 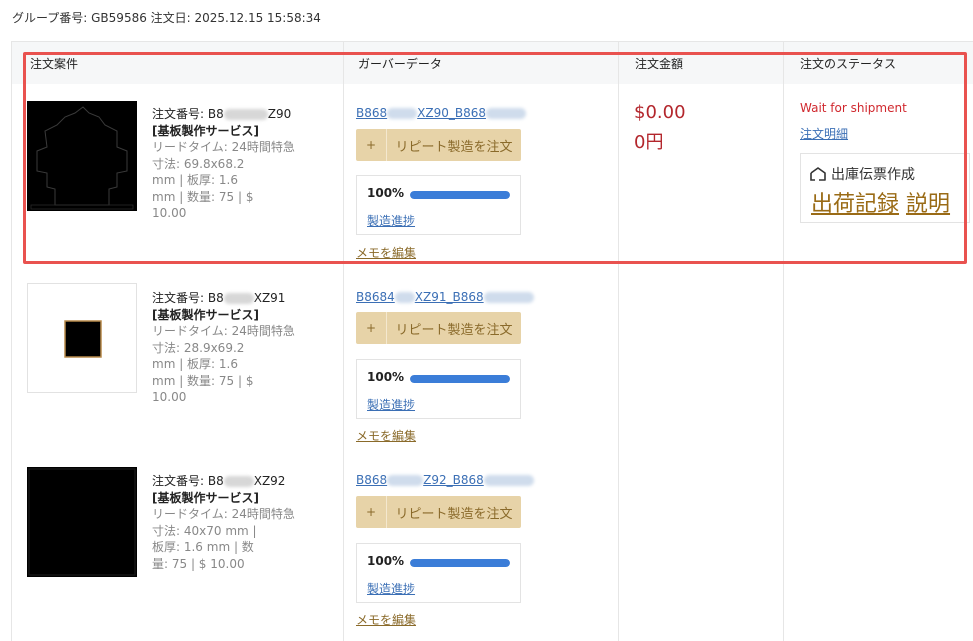 I want to click on detail-line: 寸法: 69.8x68.2, so click(x=198, y=163).